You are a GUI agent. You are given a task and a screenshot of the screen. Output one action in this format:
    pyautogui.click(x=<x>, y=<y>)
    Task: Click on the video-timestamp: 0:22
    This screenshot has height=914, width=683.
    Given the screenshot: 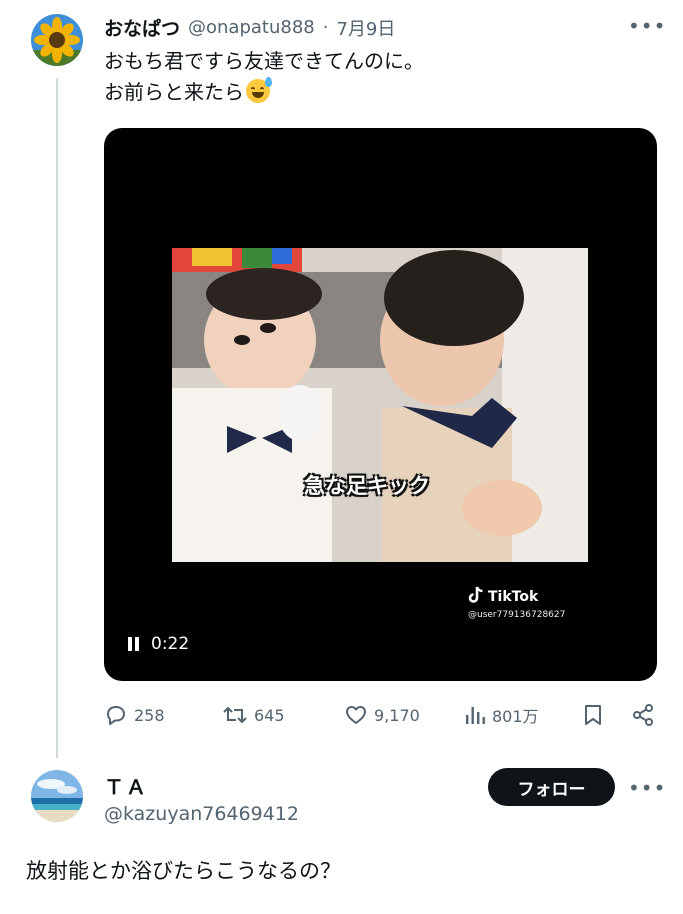 What is the action you would take?
    pyautogui.click(x=170, y=644)
    